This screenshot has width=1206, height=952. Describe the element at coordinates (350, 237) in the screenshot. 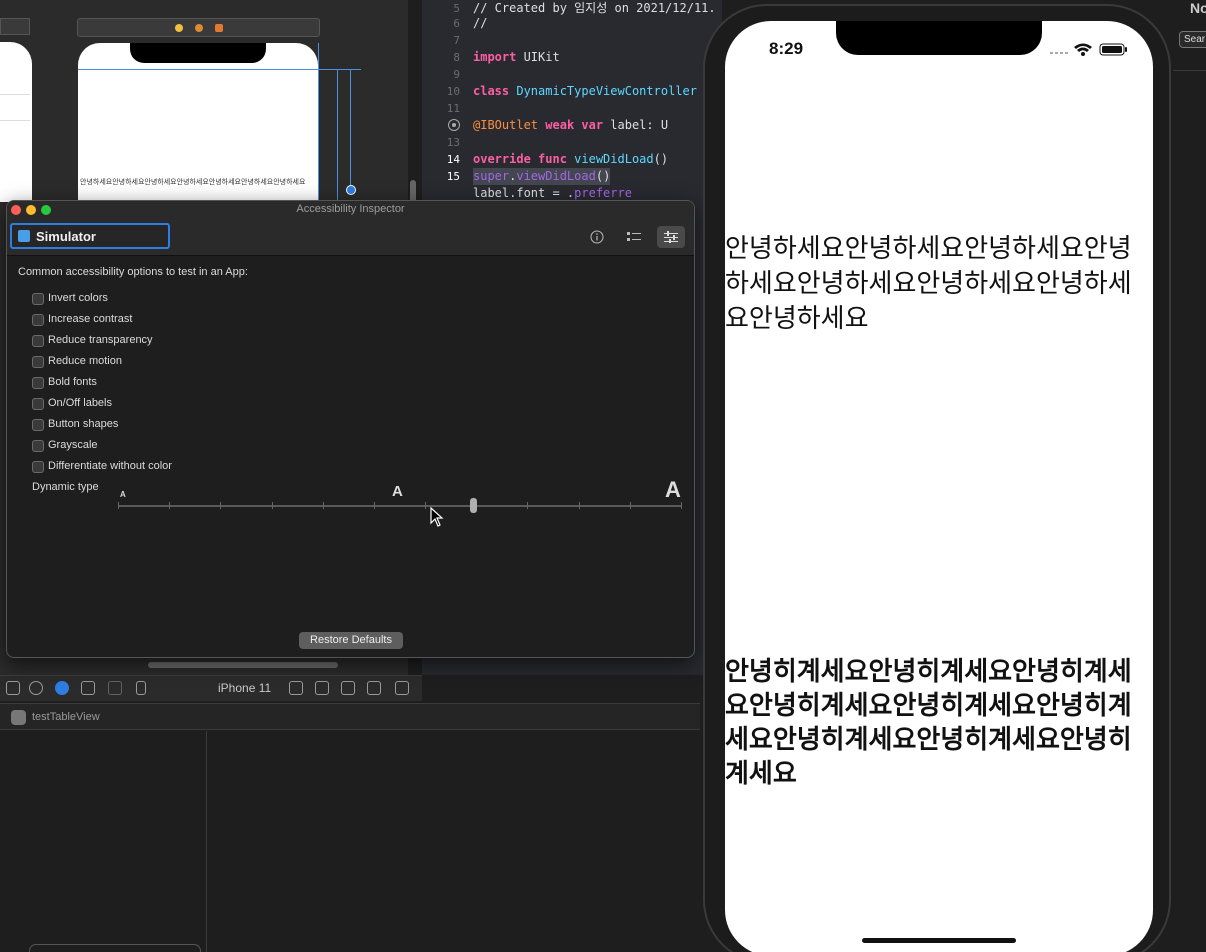

I see `inspector-toolbar: Simulator` at that location.